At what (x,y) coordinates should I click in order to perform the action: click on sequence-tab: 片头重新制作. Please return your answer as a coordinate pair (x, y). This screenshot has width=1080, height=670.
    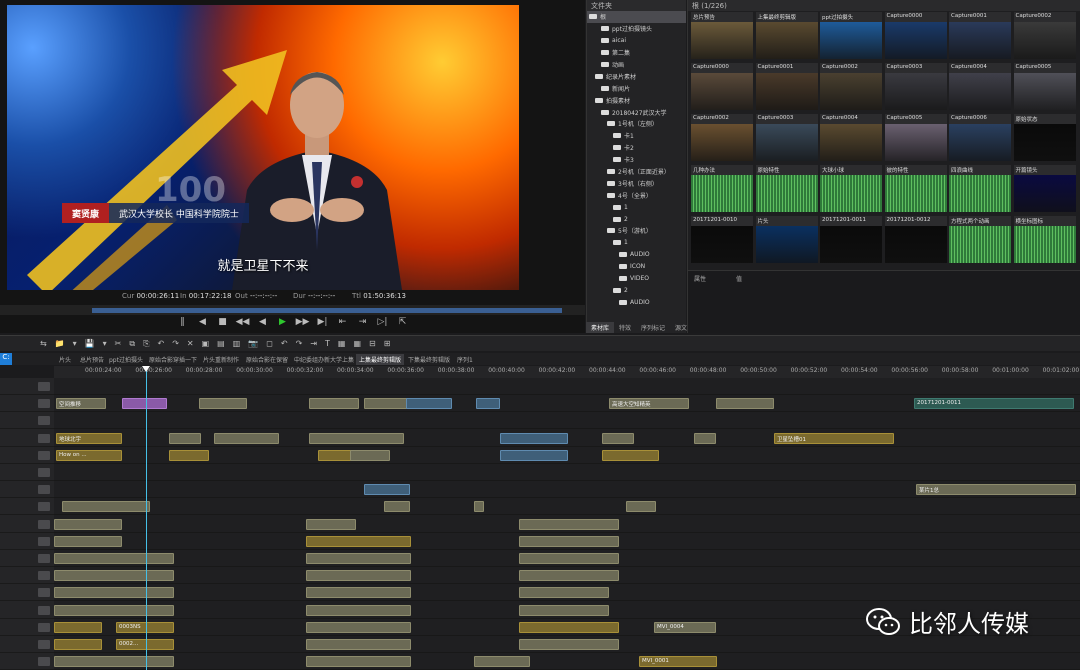
    Looking at the image, I should click on (221, 359).